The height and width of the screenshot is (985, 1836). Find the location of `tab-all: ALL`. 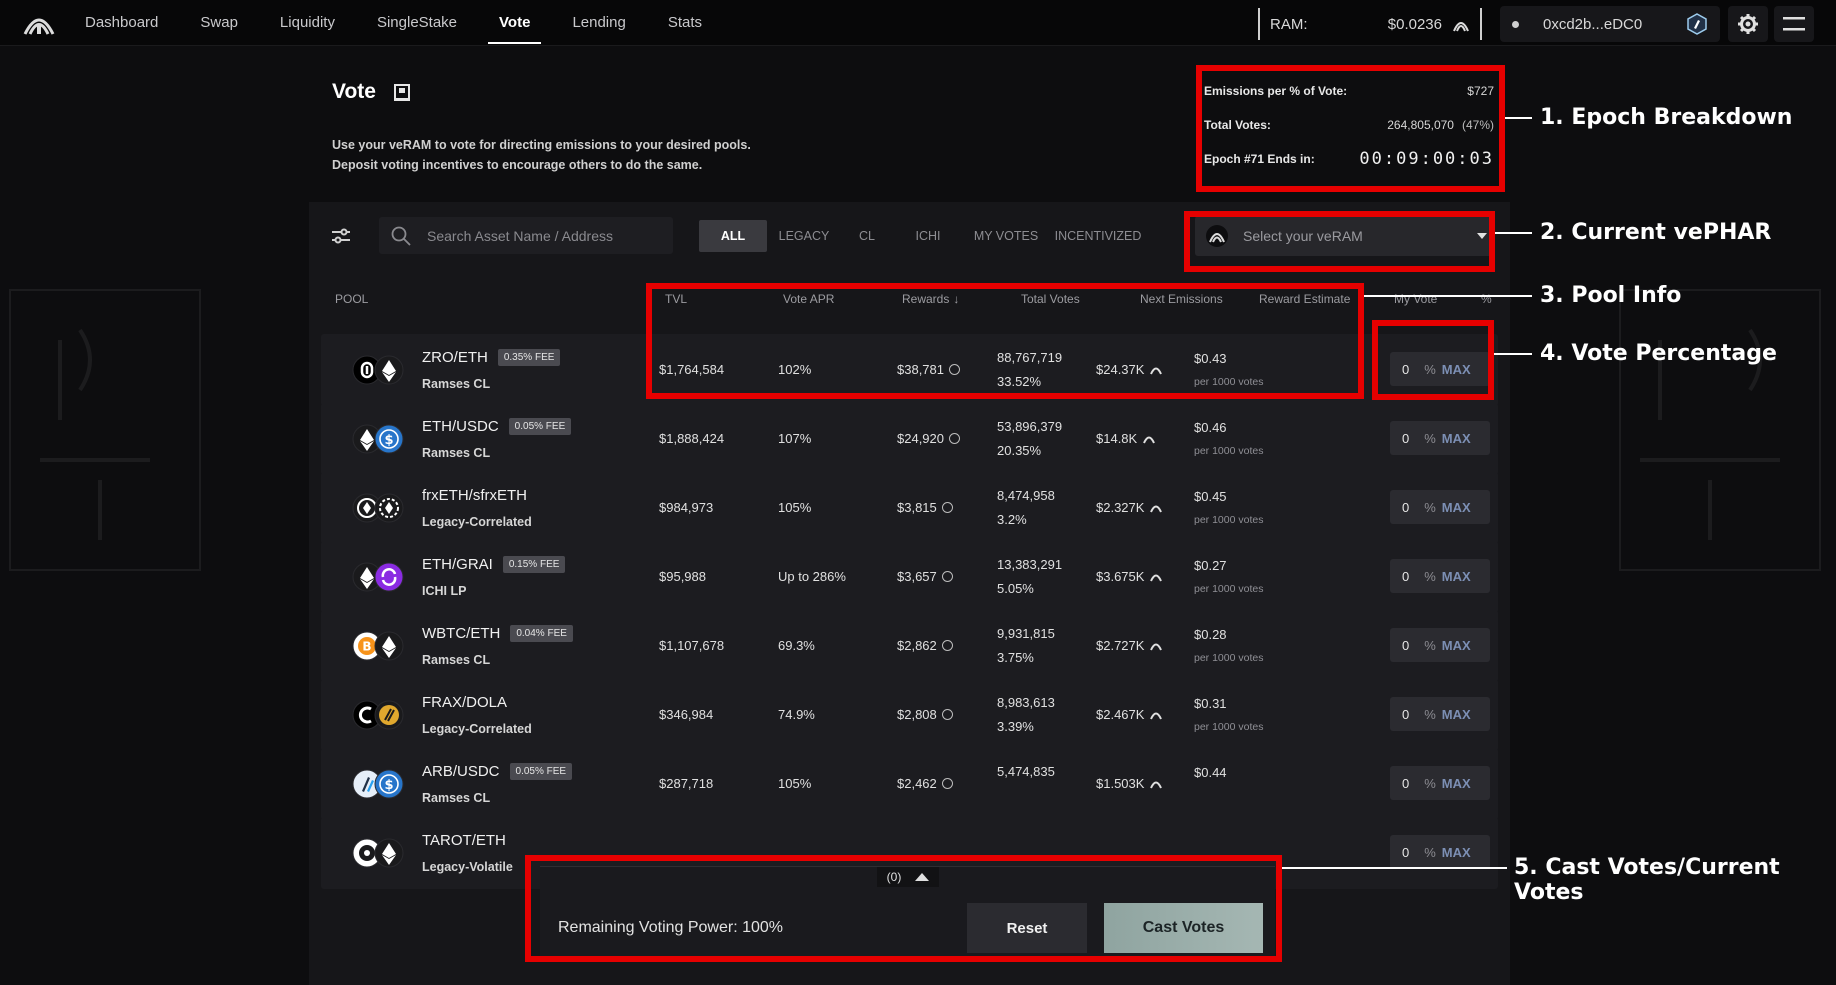

tab-all: ALL is located at coordinates (733, 236).